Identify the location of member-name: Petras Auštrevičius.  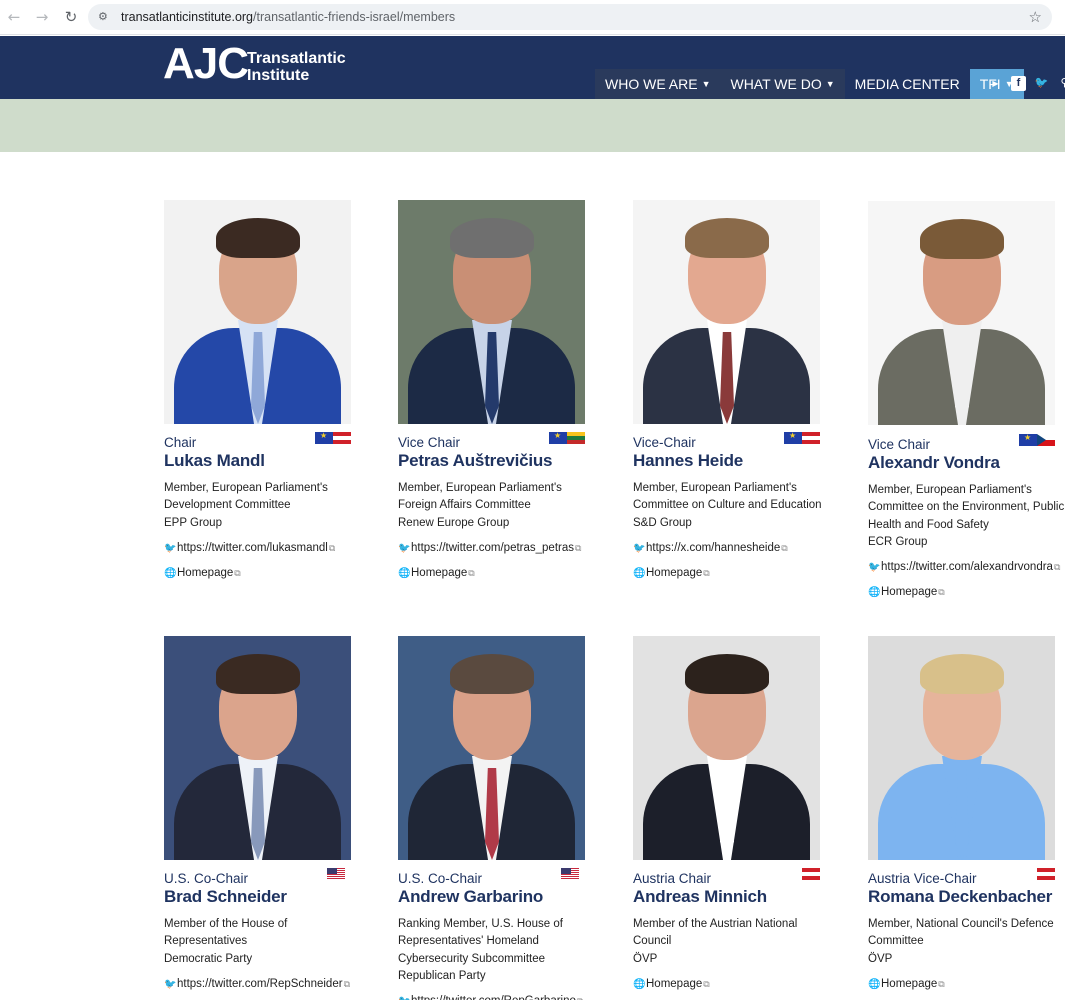
(475, 460).